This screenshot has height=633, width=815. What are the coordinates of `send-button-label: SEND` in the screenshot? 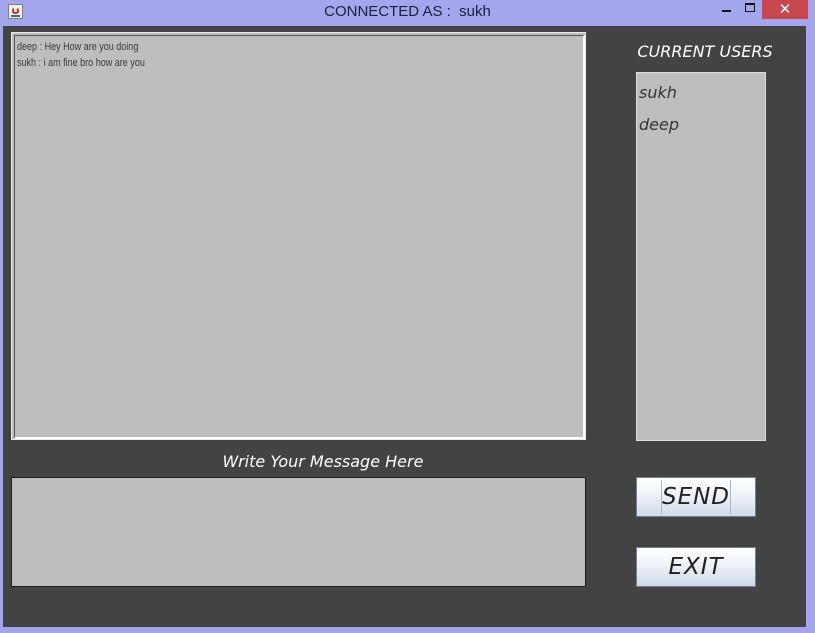 It's located at (696, 497).